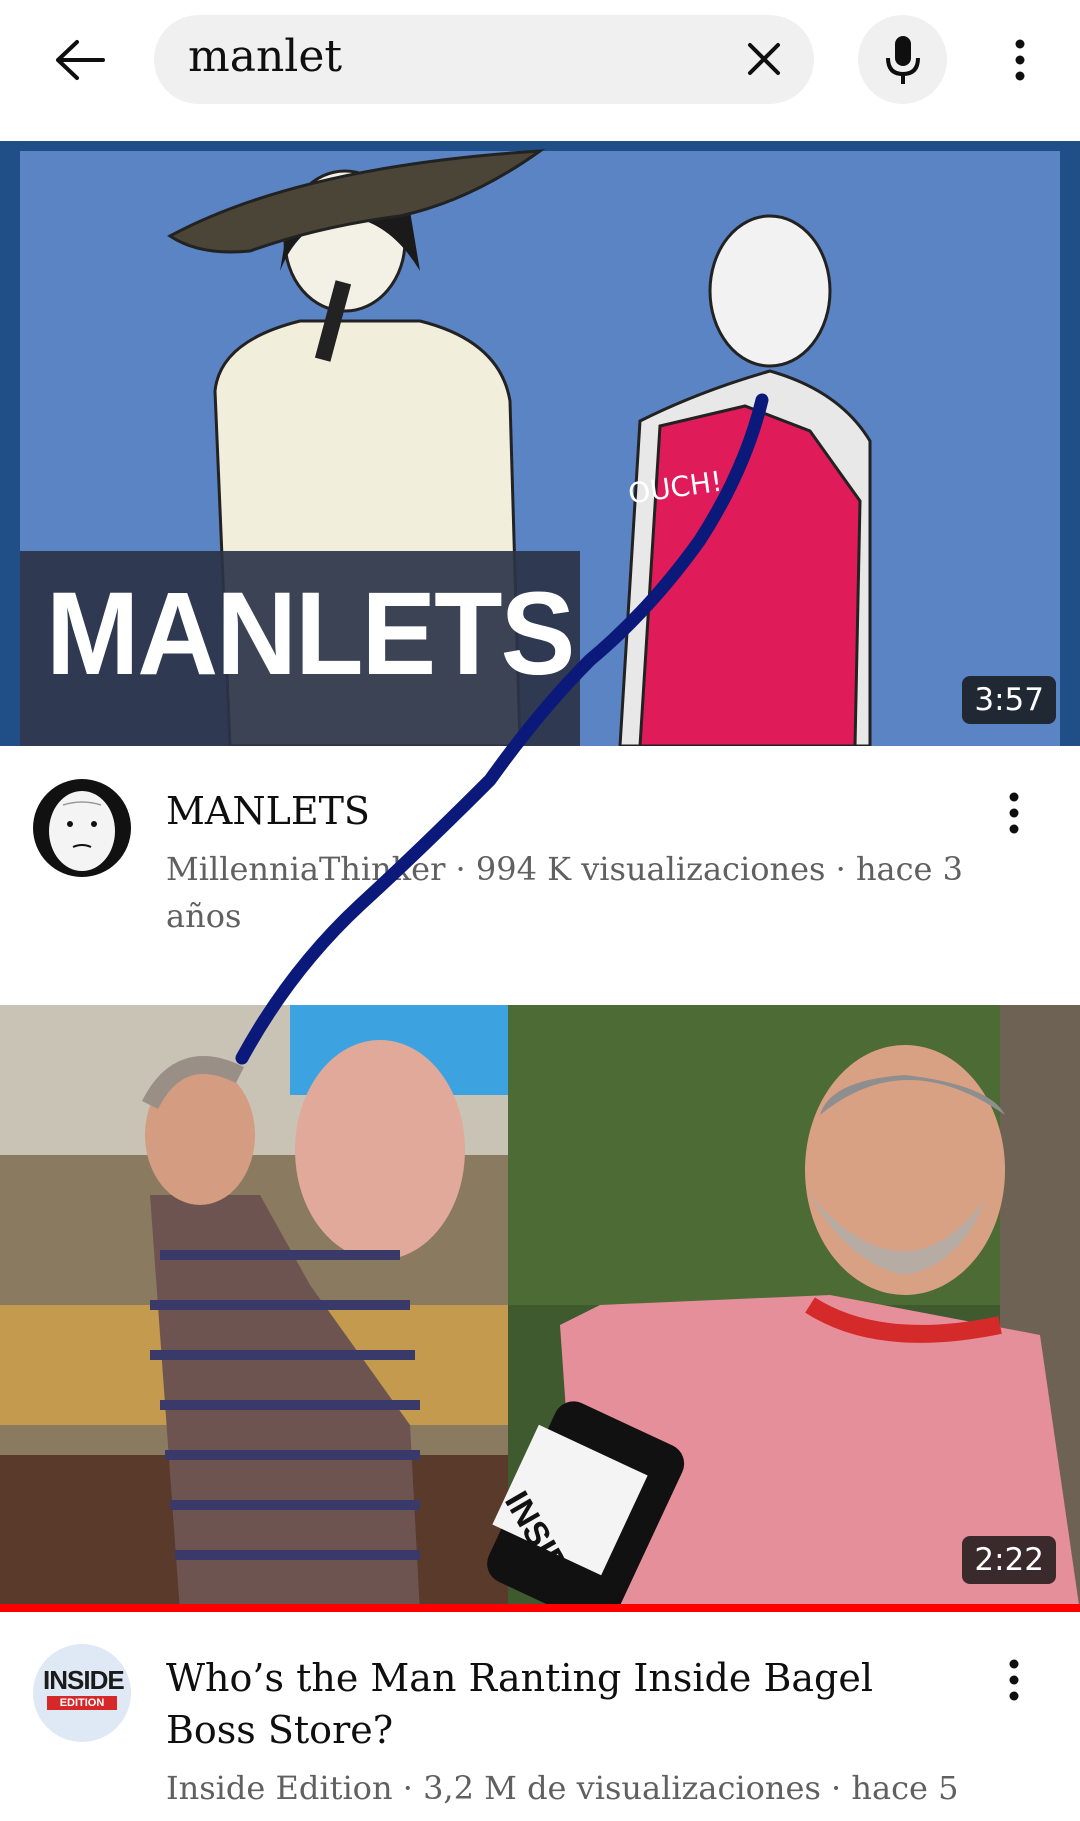 The image size is (1080, 1821). I want to click on close-icon, so click(764, 59).